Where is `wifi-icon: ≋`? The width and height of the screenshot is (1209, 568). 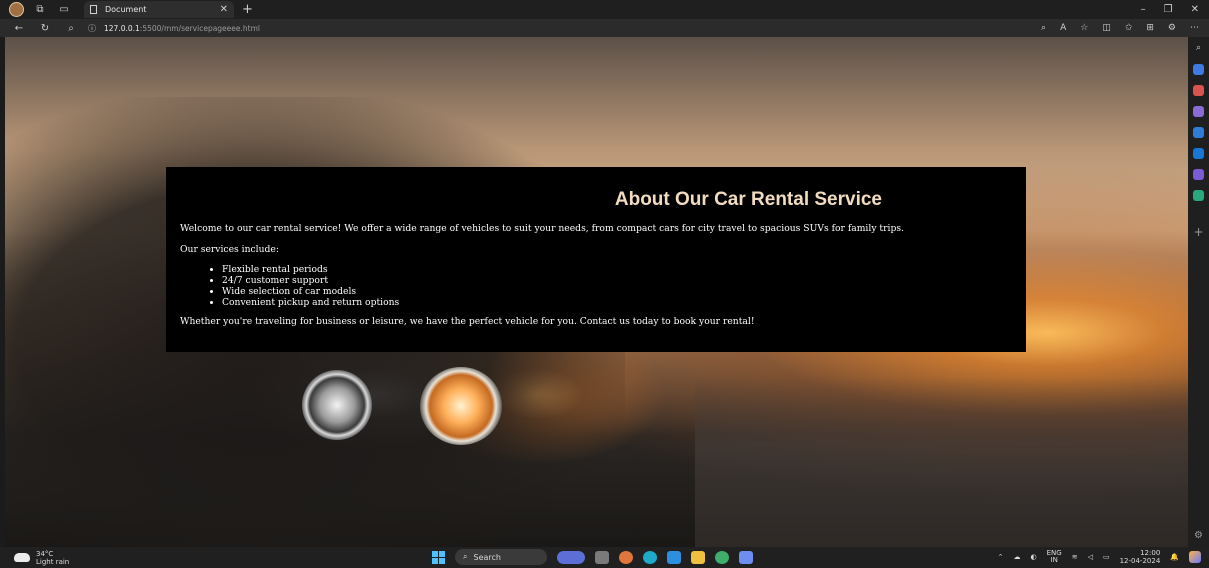 wifi-icon: ≋ is located at coordinates (1075, 557).